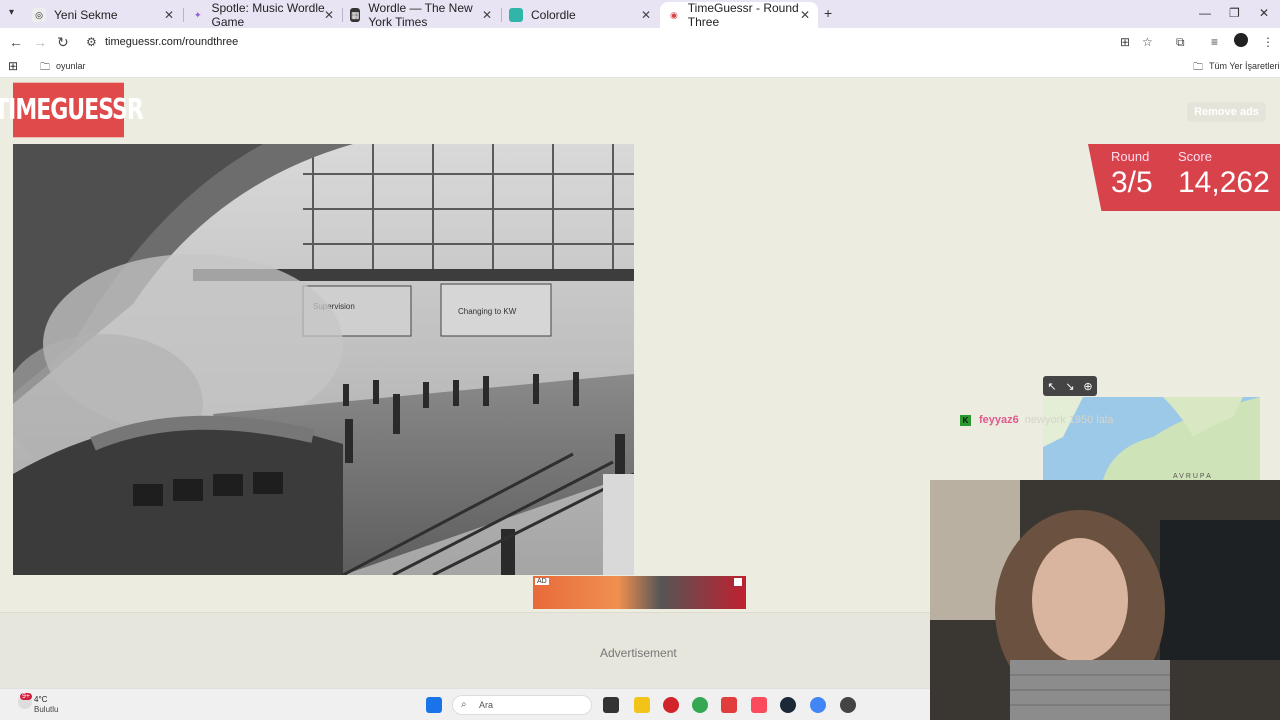 The height and width of the screenshot is (720, 1280). I want to click on tab-search-chevron-icon: ▾, so click(11, 12).